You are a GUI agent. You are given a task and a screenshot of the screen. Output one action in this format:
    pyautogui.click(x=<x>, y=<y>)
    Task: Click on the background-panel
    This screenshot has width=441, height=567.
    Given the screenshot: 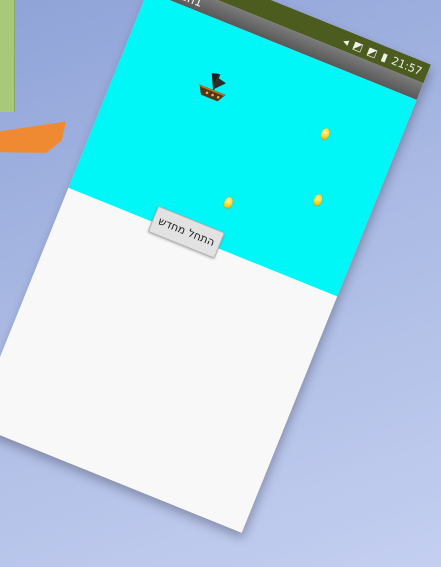 What is the action you would take?
    pyautogui.click(x=7, y=56)
    